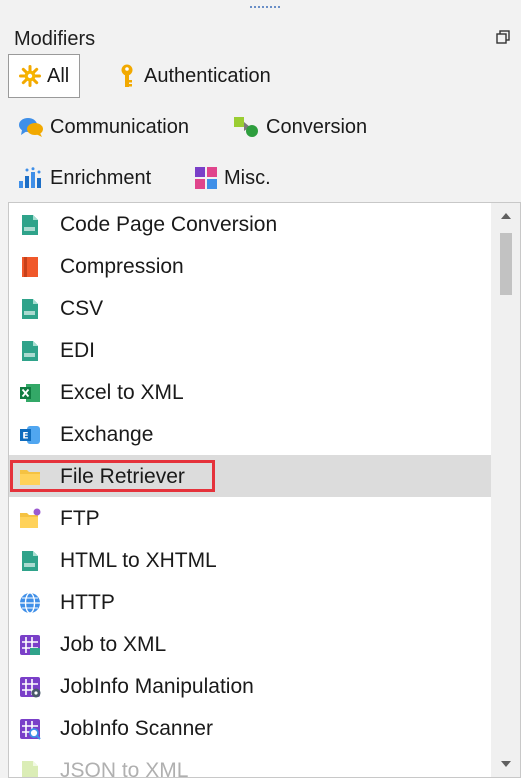 This screenshot has height=778, width=521. What do you see at coordinates (250, 476) in the screenshot?
I see `list-item-file-retriever: File Retriever` at bounding box center [250, 476].